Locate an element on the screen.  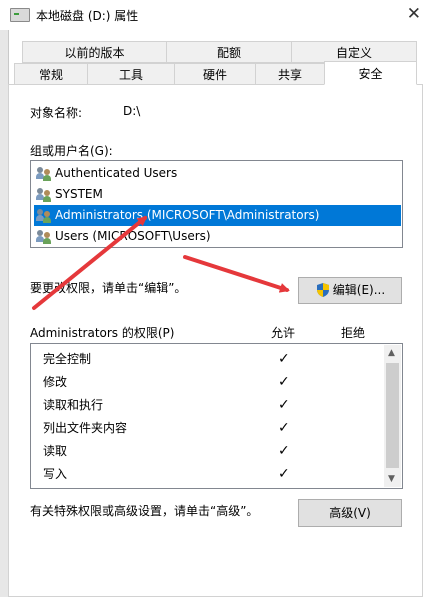
permissions-scrollbar: ▲ ▼ is located at coordinates (392, 416).